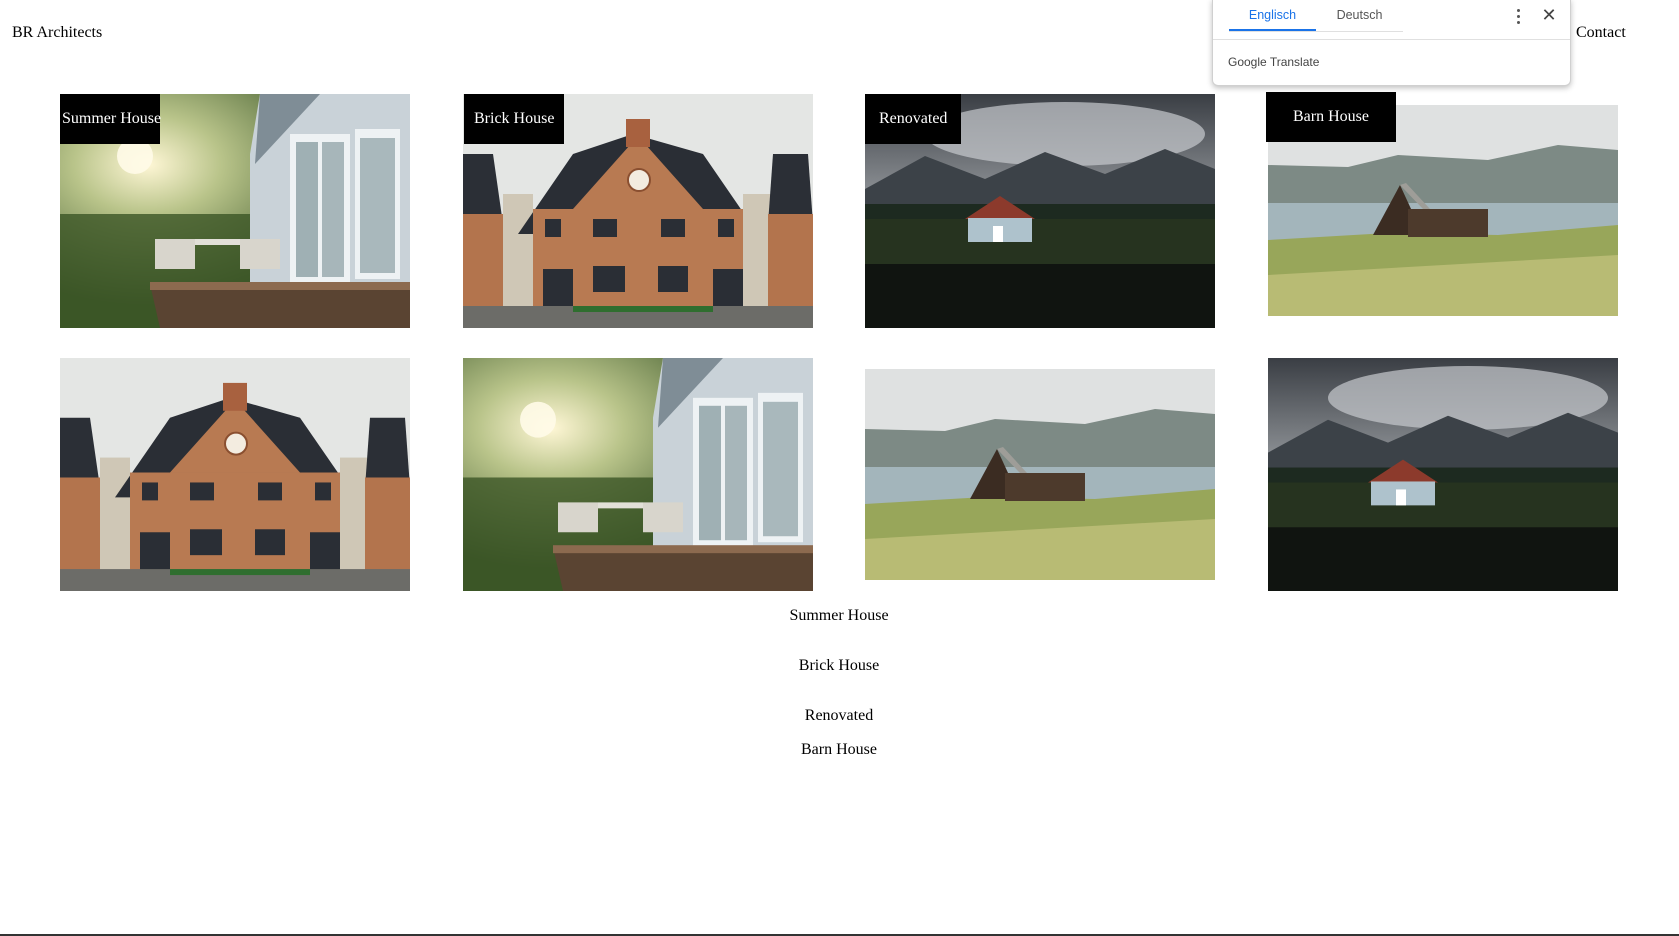  I want to click on google-translate-logo: Google Translate, so click(1274, 62).